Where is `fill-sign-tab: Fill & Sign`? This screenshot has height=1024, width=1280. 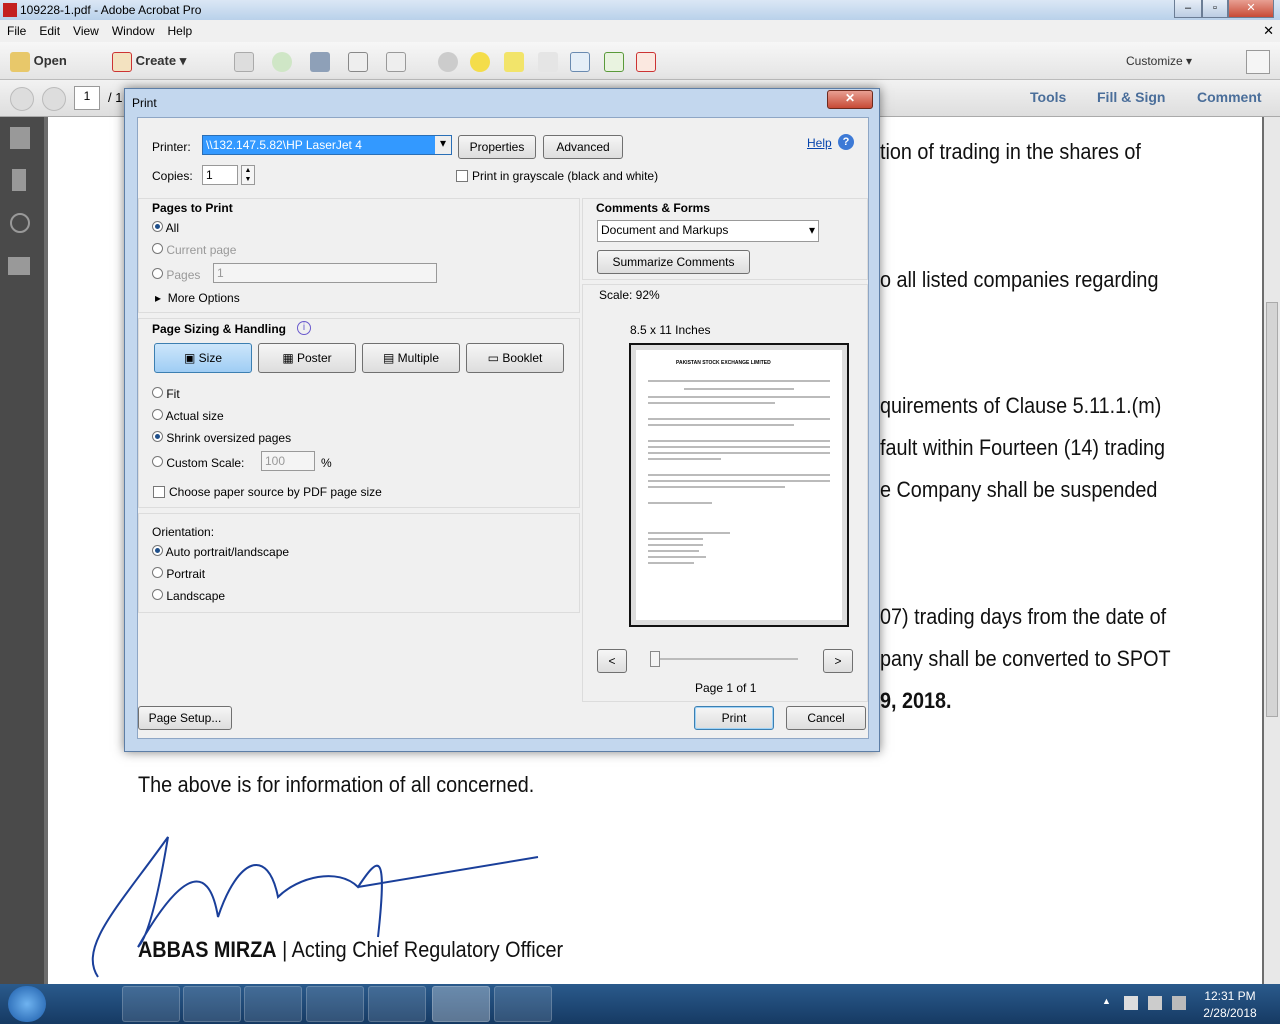
fill-sign-tab: Fill & Sign is located at coordinates (1131, 97).